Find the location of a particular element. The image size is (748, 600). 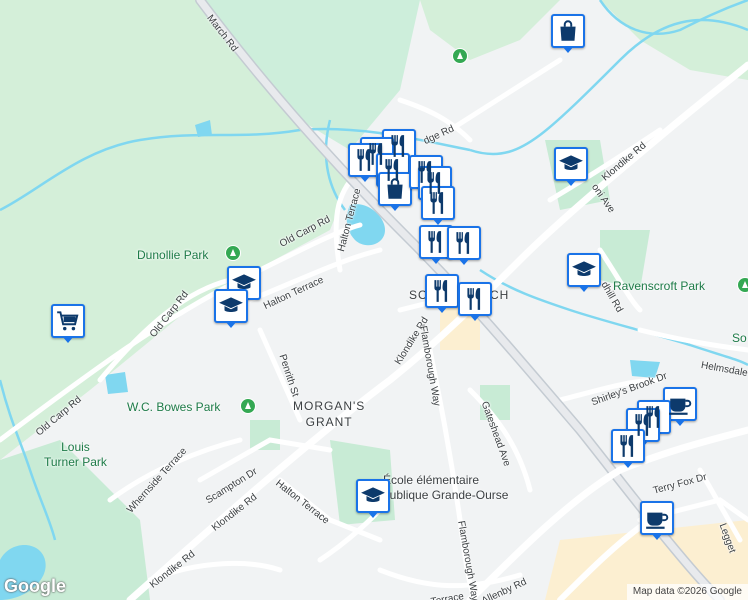

park-label-wc-bowes: W.C. Bowes Park is located at coordinates (174, 407).